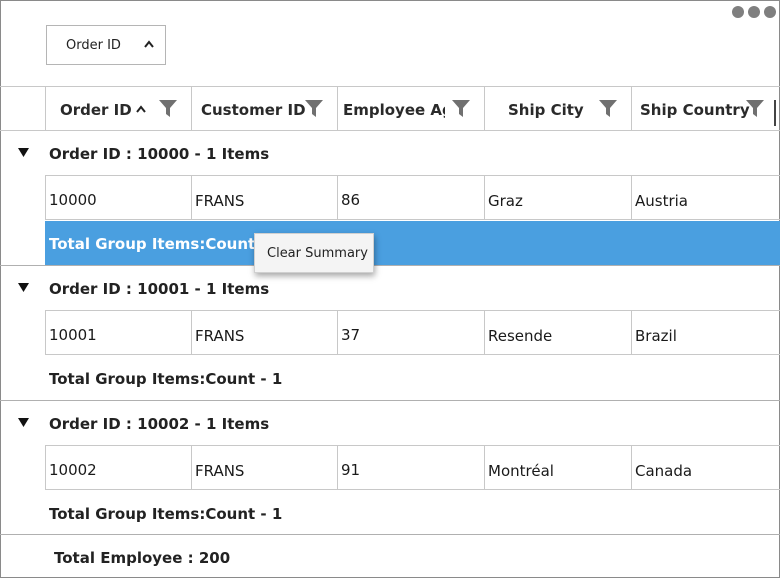 This screenshot has height=578, width=780. Describe the element at coordinates (695, 110) in the screenshot. I see `header-label: Ship Country` at that location.